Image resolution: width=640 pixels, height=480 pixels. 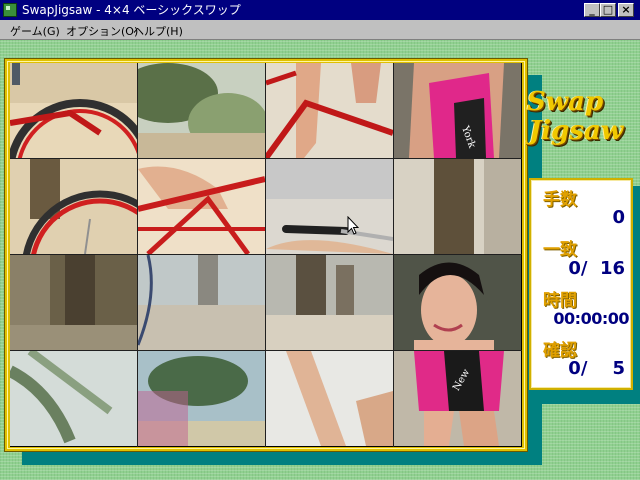 I want to click on stats-panel: 手数 0 一致 0/ 16 時間 00:00:00 確認 0/ 5, so click(x=581, y=284).